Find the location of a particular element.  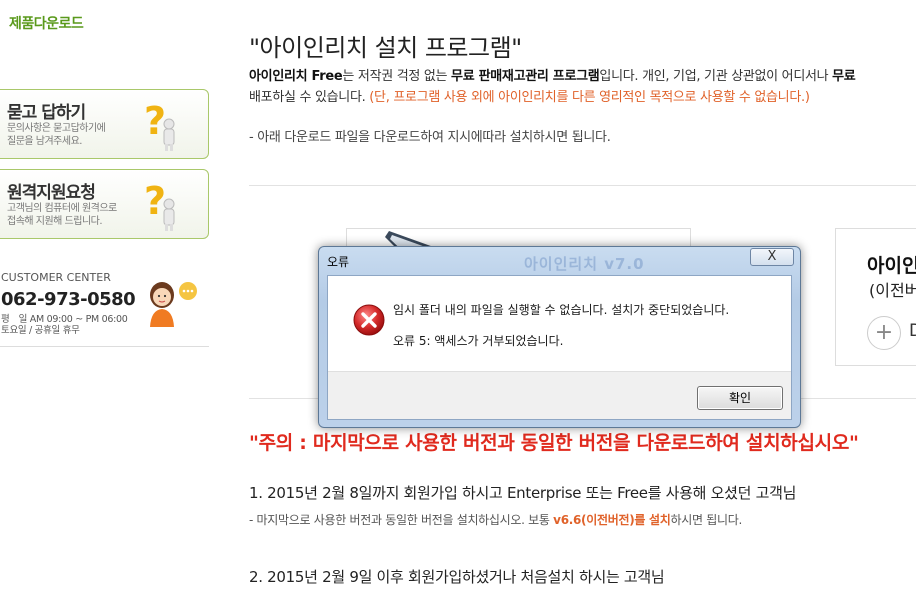

product-name: 아이인 is located at coordinates (891, 266).